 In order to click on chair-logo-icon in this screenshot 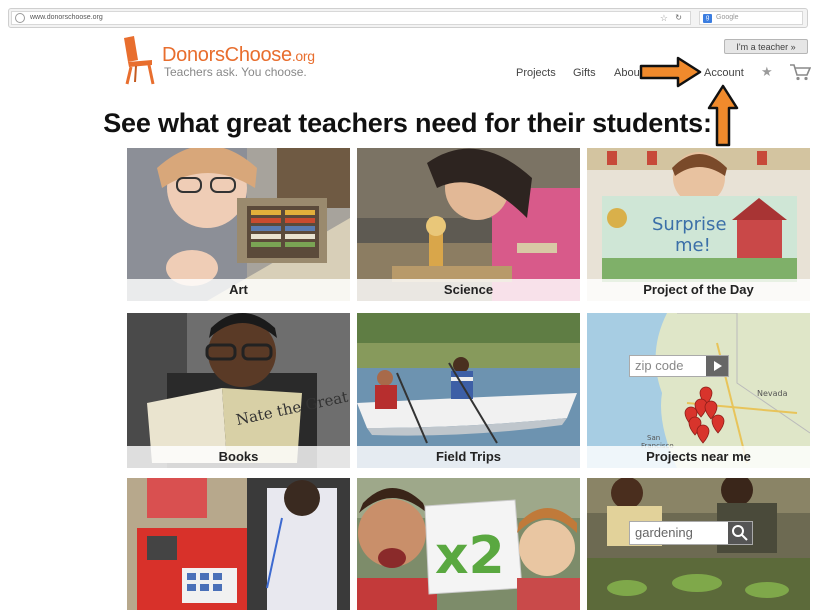, I will do `click(138, 60)`.